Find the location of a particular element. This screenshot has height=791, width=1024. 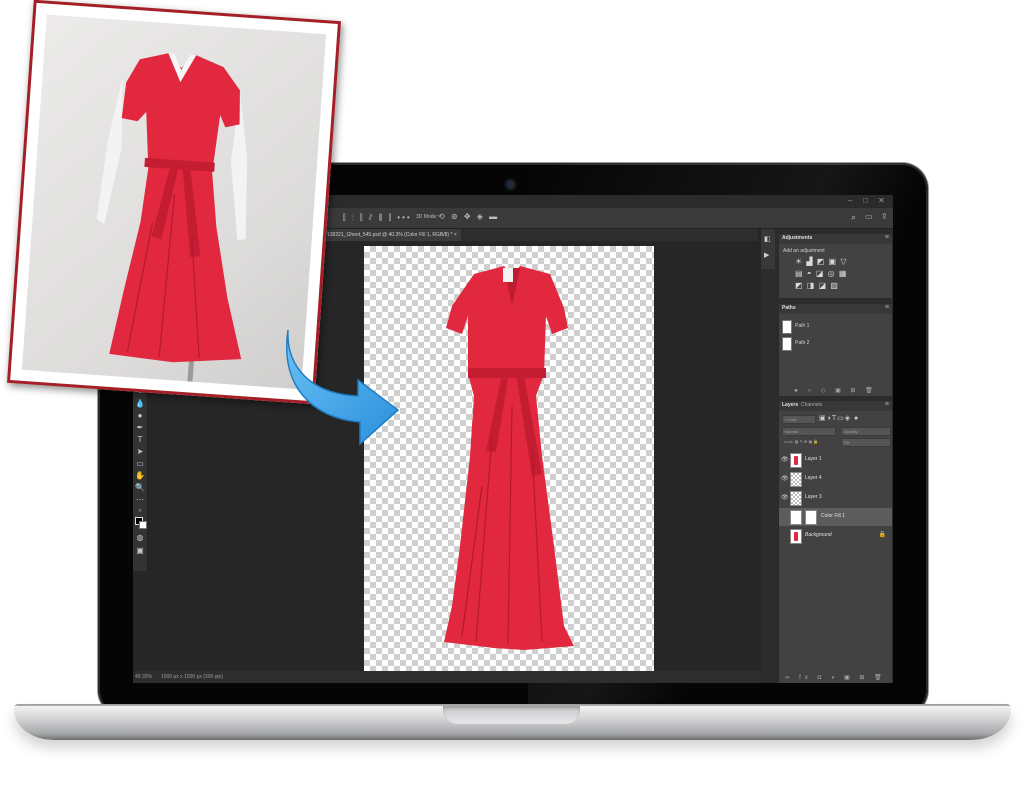

search-icon: ⌕ is located at coordinates (855, 217).